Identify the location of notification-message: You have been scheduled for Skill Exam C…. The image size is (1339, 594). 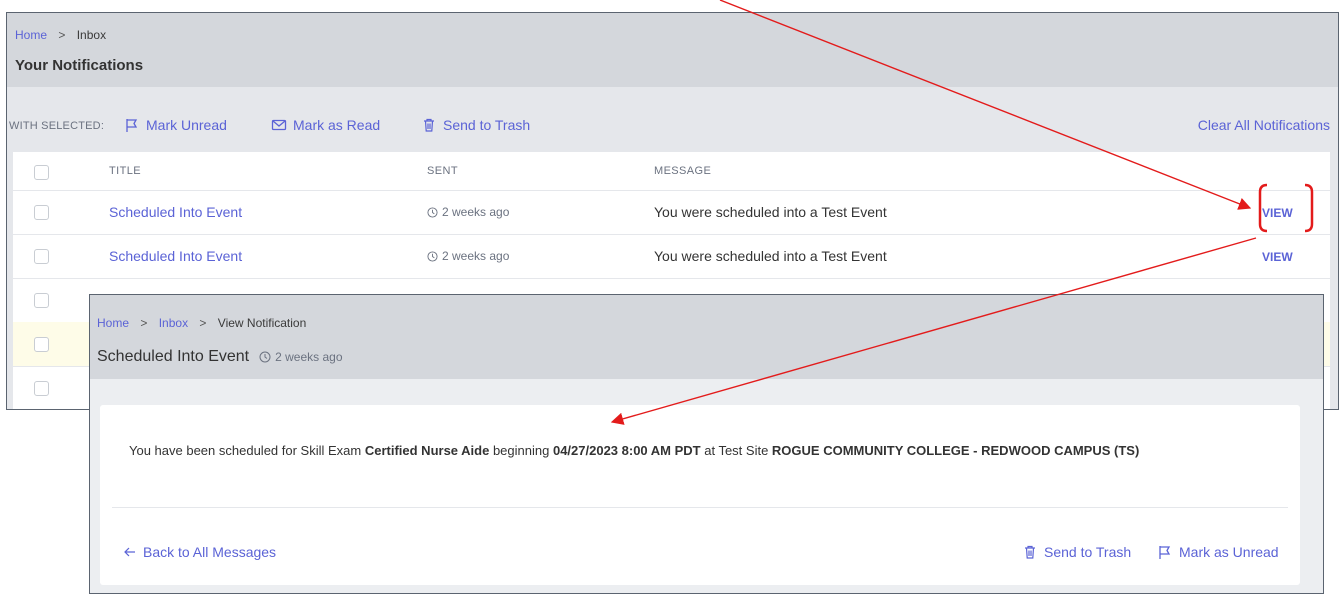
(634, 450).